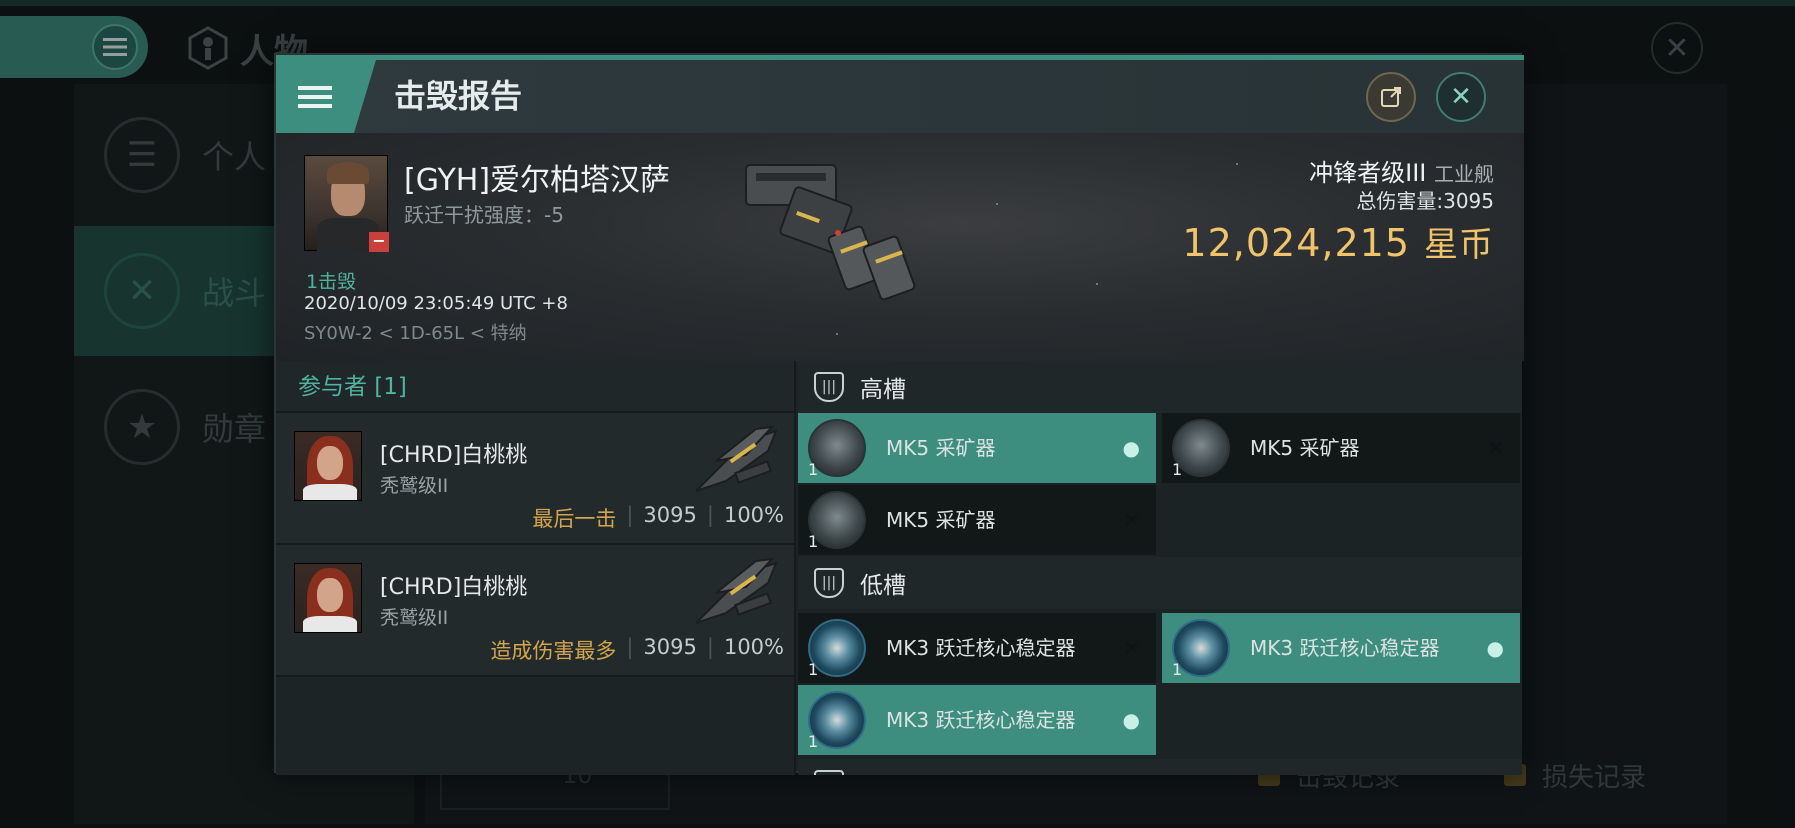 This screenshot has height=828, width=1795. Describe the element at coordinates (1160, 767) in the screenshot. I see `other-slot-header: ○ 其他` at that location.